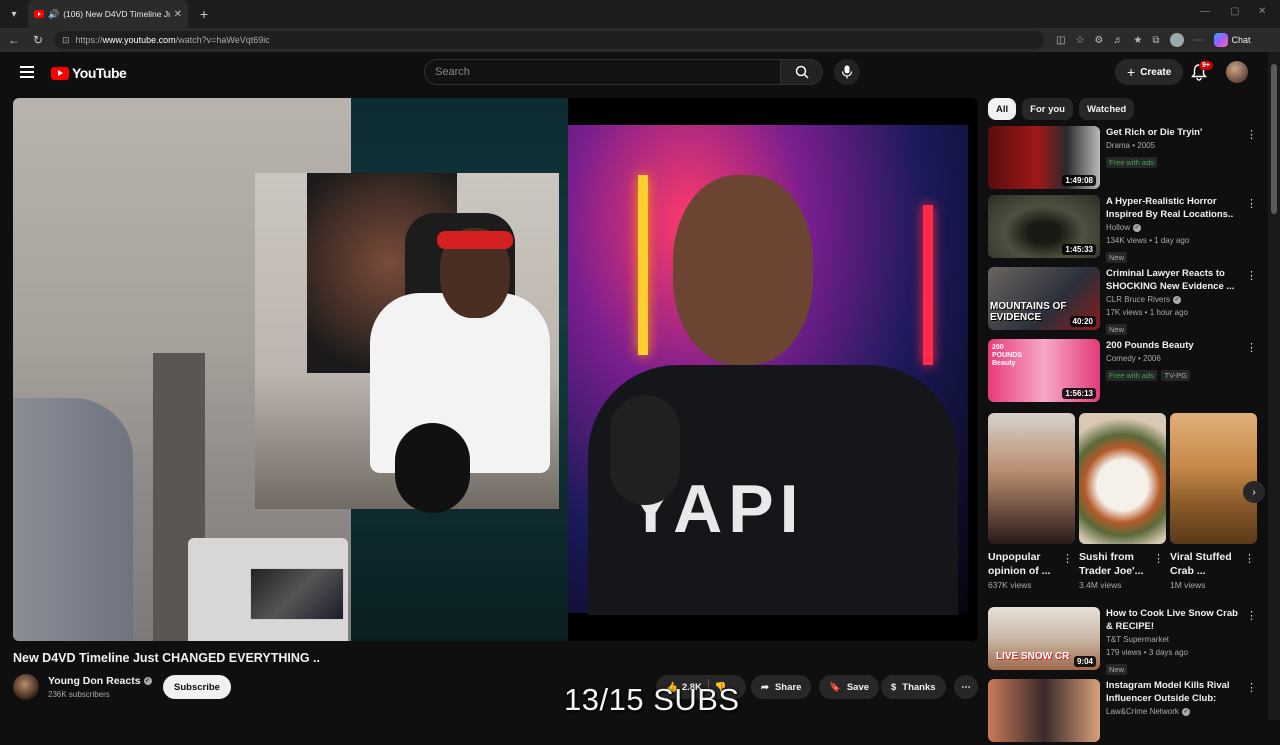 This screenshot has width=1280, height=745. What do you see at coordinates (1241, 40) in the screenshot?
I see `chat-label: Chat` at bounding box center [1241, 40].